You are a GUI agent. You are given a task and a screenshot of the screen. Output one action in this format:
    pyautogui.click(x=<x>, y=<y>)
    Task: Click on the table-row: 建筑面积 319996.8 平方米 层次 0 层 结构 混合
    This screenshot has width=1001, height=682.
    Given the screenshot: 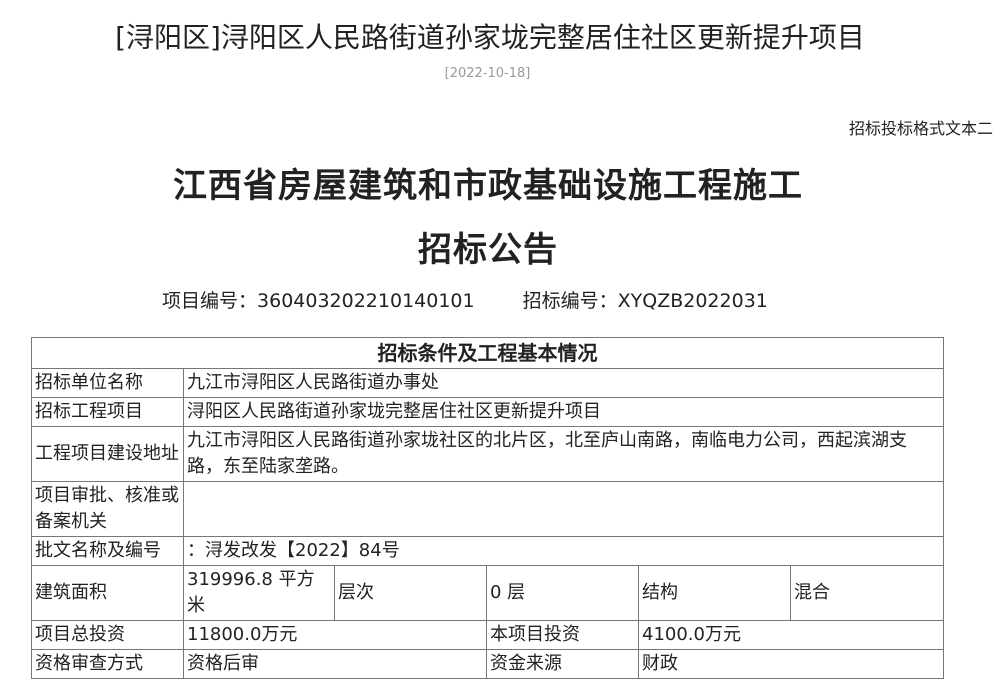 What is the action you would take?
    pyautogui.click(x=488, y=593)
    